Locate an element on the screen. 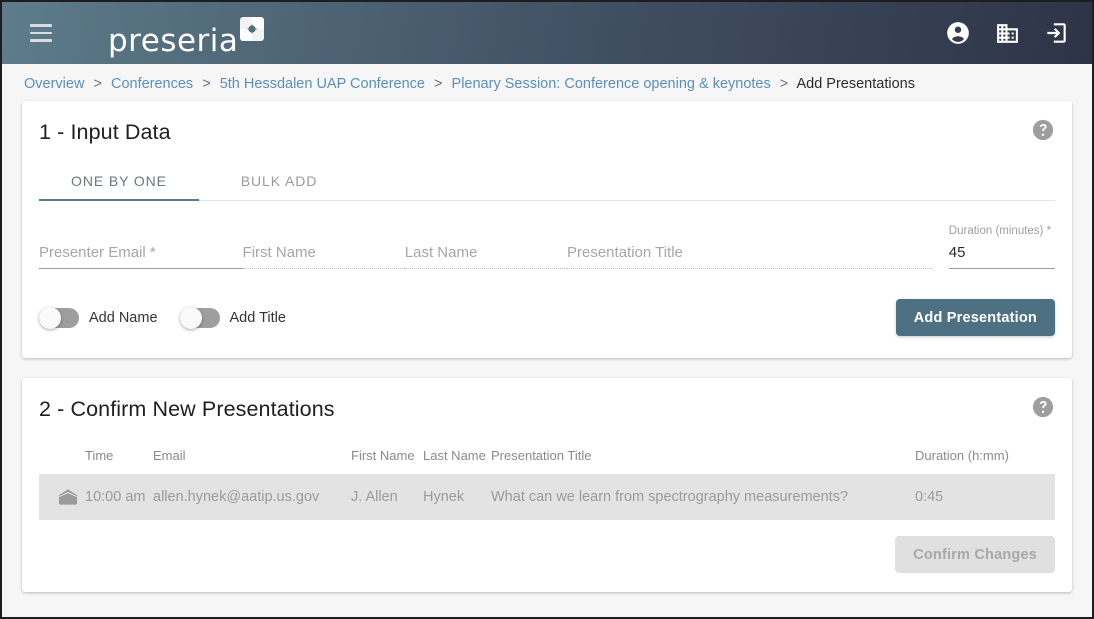 This screenshot has height=619, width=1094. row-last-name: Hynek is located at coordinates (444, 497).